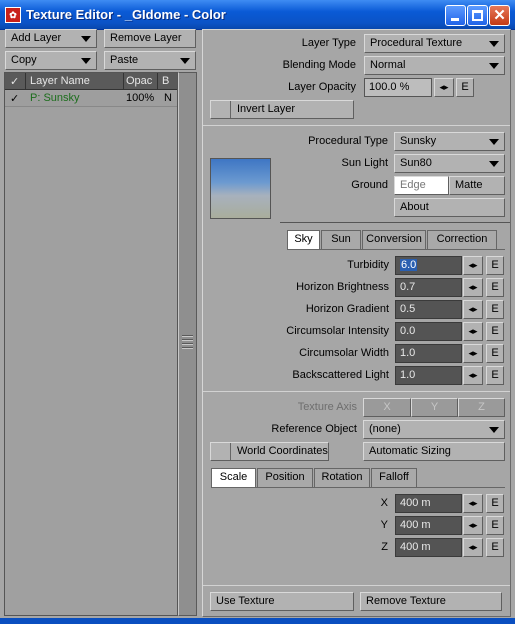 The height and width of the screenshot is (624, 515). What do you see at coordinates (140, 98) in the screenshot?
I see `layer-opacity: 100%` at bounding box center [140, 98].